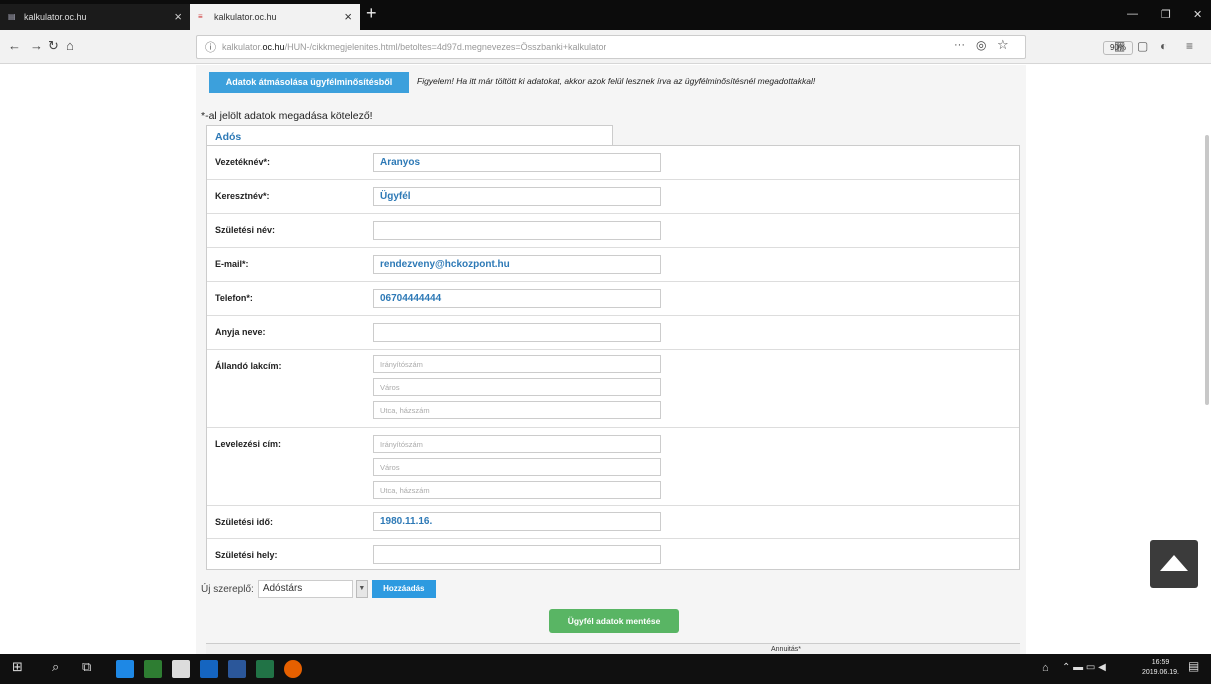 Image resolution: width=1211 pixels, height=684 pixels. What do you see at coordinates (517, 230) in the screenshot?
I see `birth-name-input` at bounding box center [517, 230].